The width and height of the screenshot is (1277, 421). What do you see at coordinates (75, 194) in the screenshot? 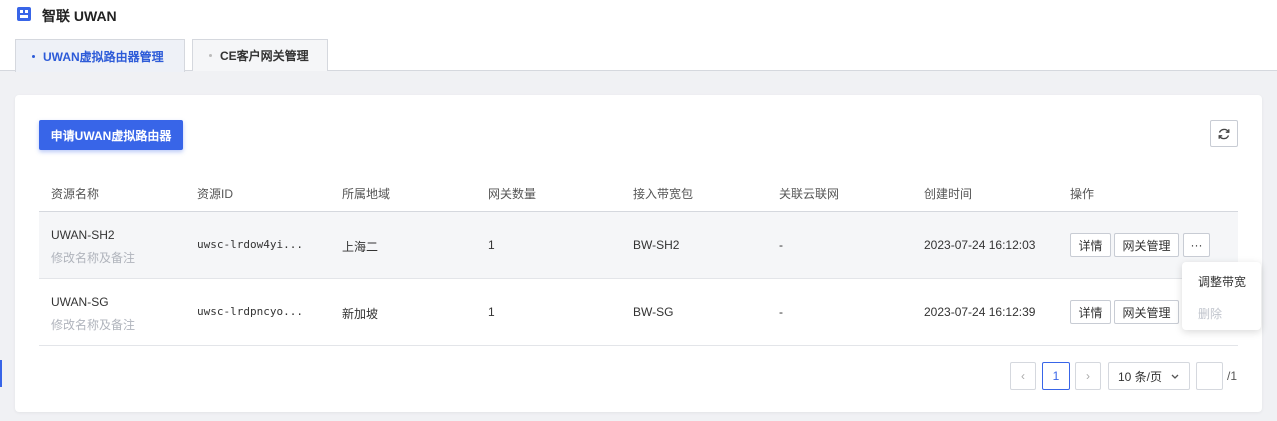
I see `header-name: 资源名称` at bounding box center [75, 194].